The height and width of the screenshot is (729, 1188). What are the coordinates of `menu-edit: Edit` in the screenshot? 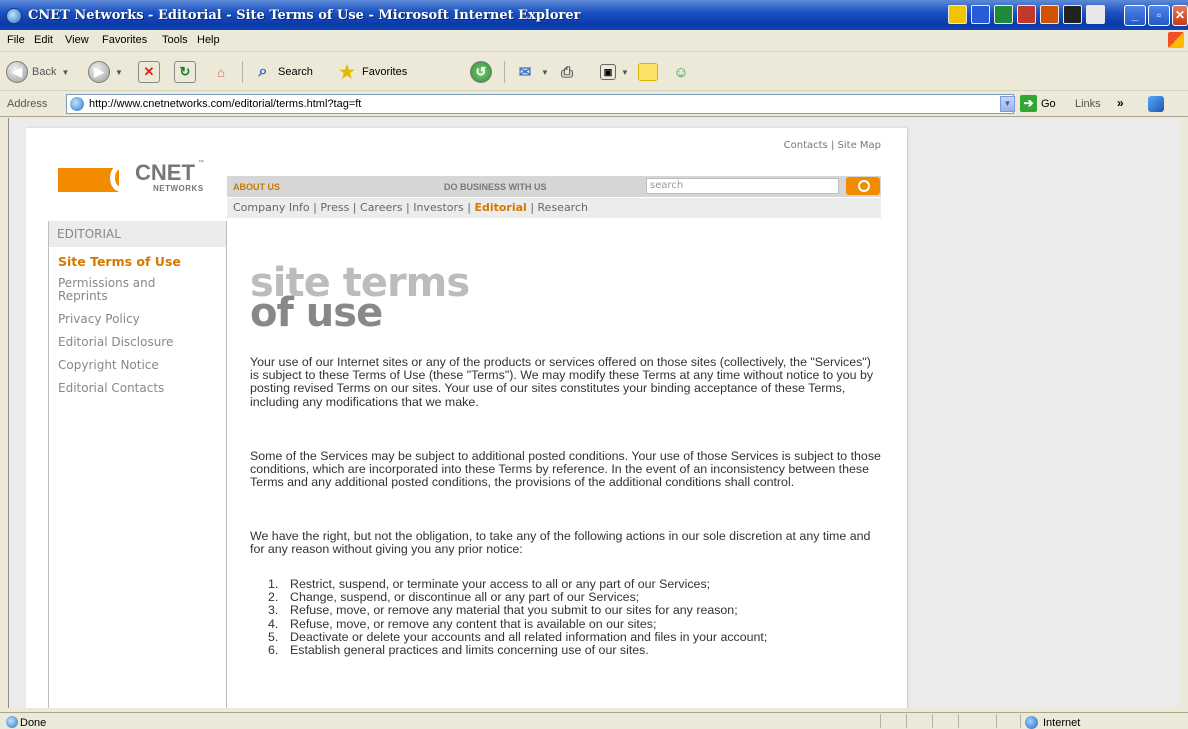 It's located at (43, 40).